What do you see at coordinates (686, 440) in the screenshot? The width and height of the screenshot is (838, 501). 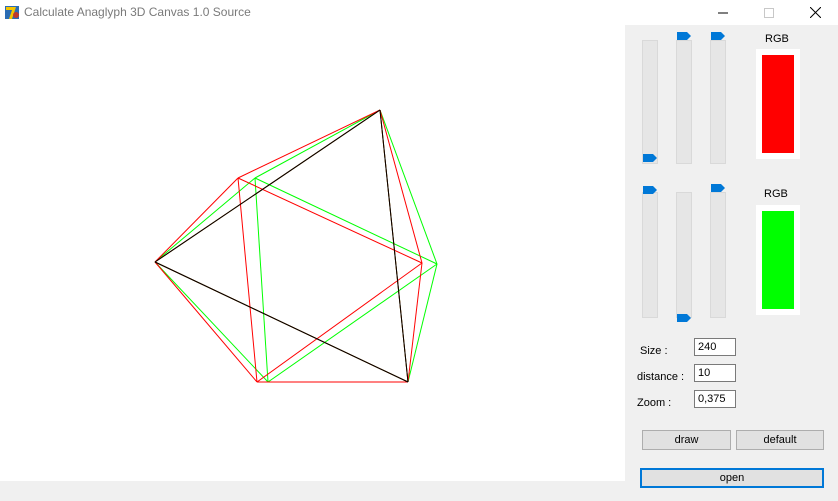 I see `draw-button: draw` at bounding box center [686, 440].